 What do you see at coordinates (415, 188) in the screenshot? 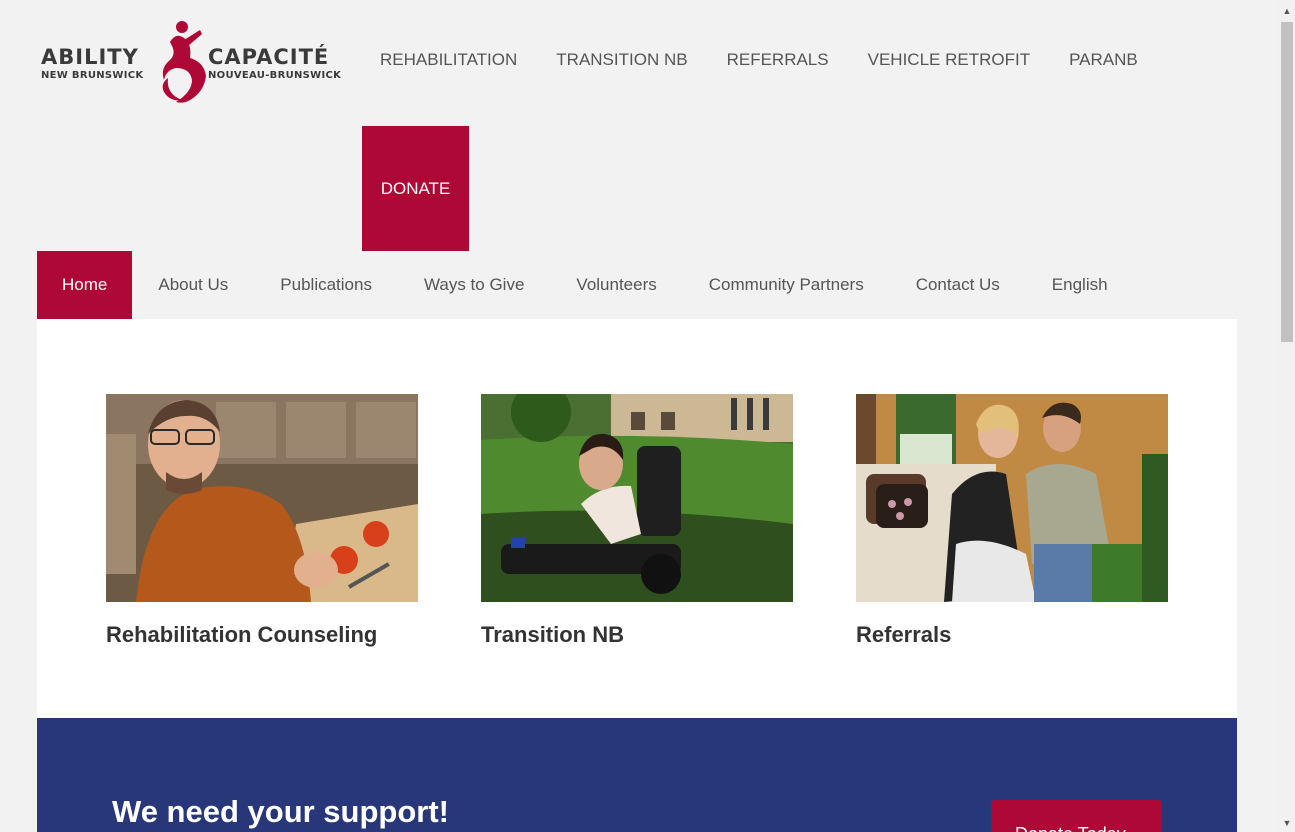
I see `donate-button: DONATE` at bounding box center [415, 188].